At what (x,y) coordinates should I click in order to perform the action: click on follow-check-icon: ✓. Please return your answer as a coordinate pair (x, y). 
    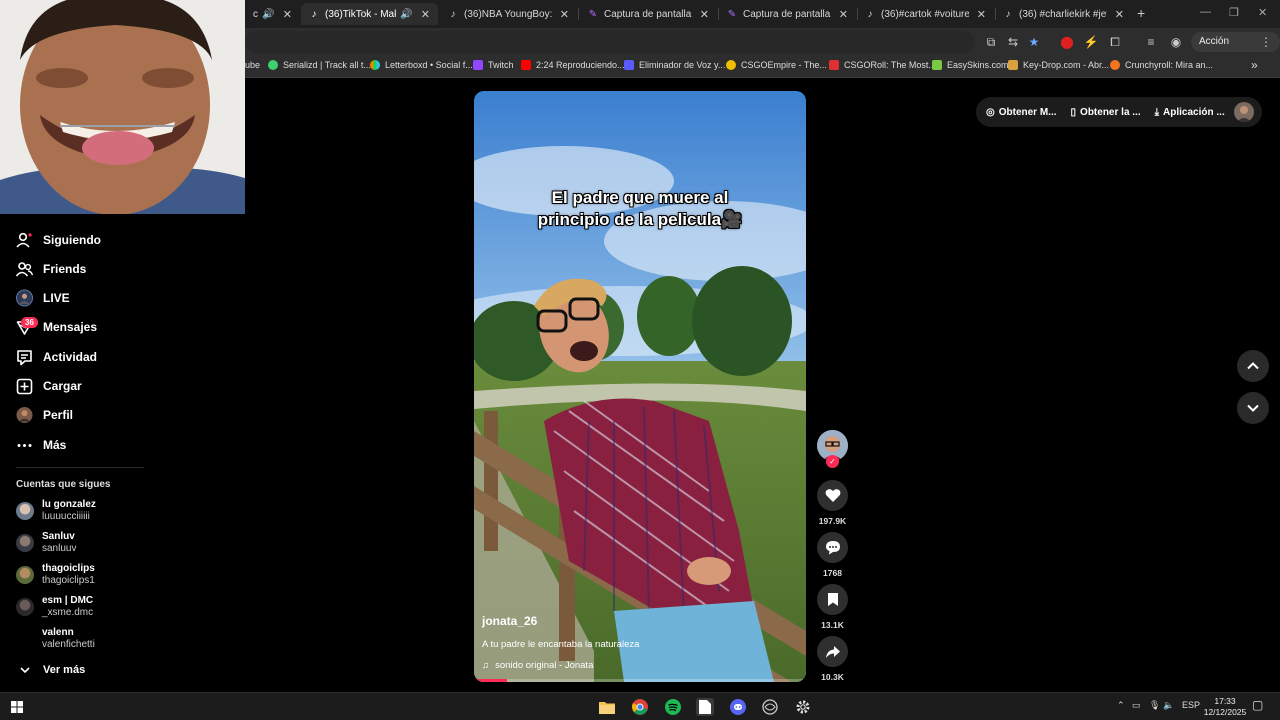
    Looking at the image, I should click on (832, 461).